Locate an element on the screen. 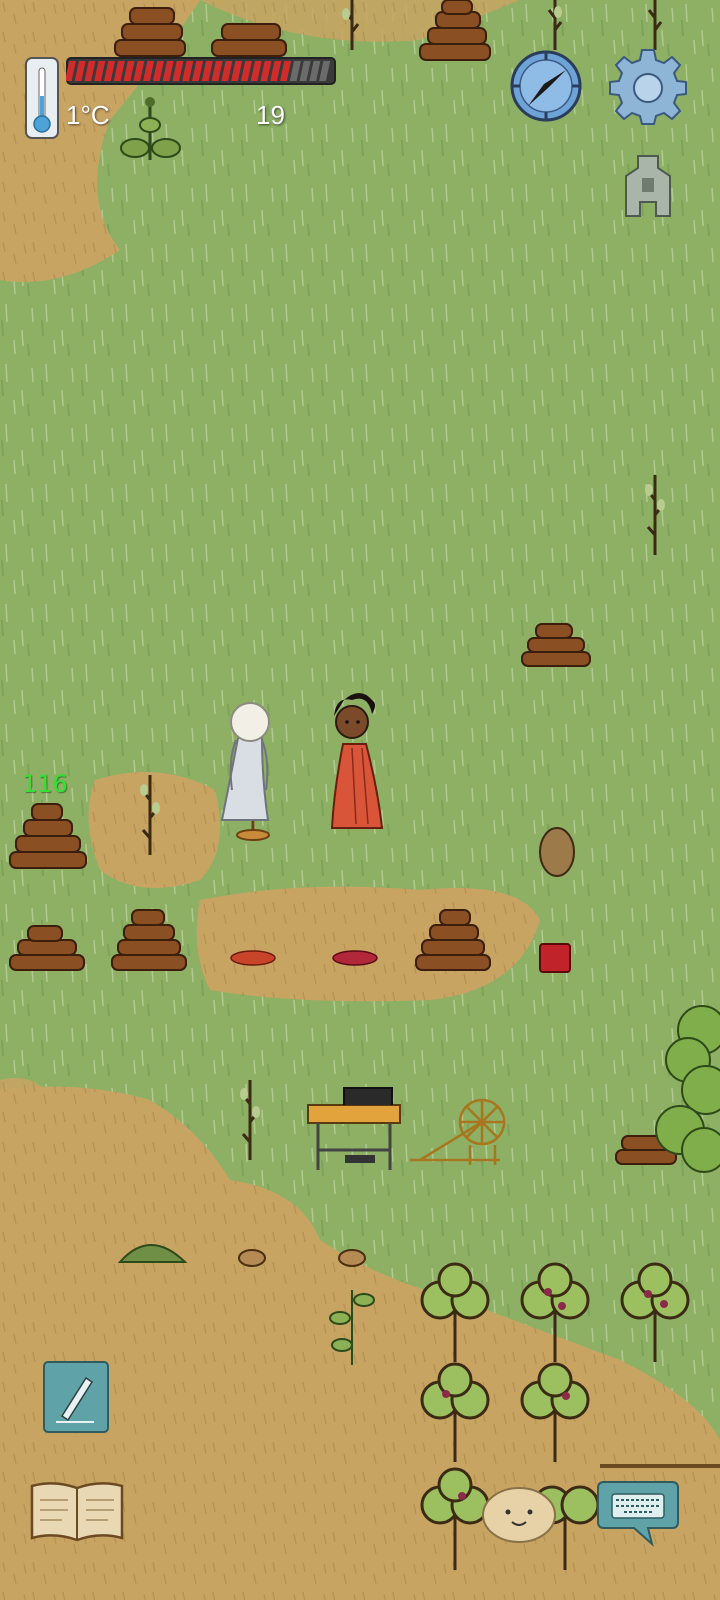 This screenshot has width=720, height=1600. emote-face-icon is located at coordinates (519, 1513).